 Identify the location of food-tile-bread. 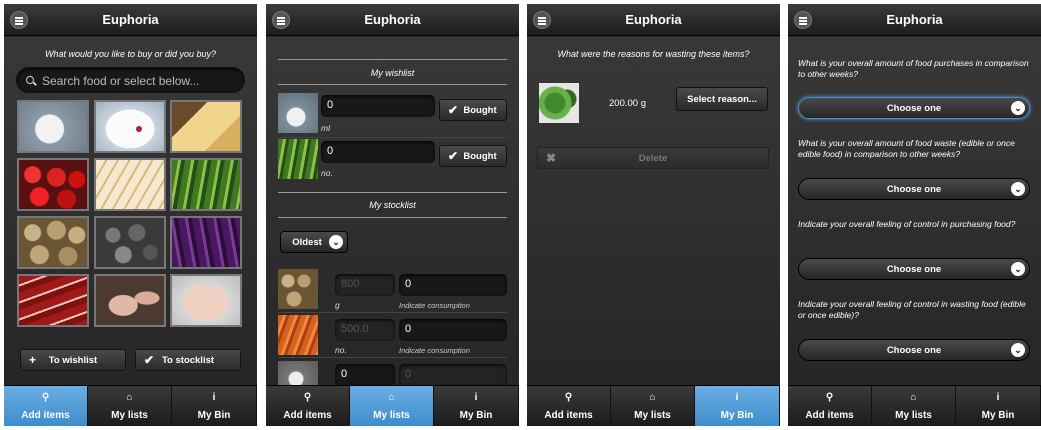
(130, 184).